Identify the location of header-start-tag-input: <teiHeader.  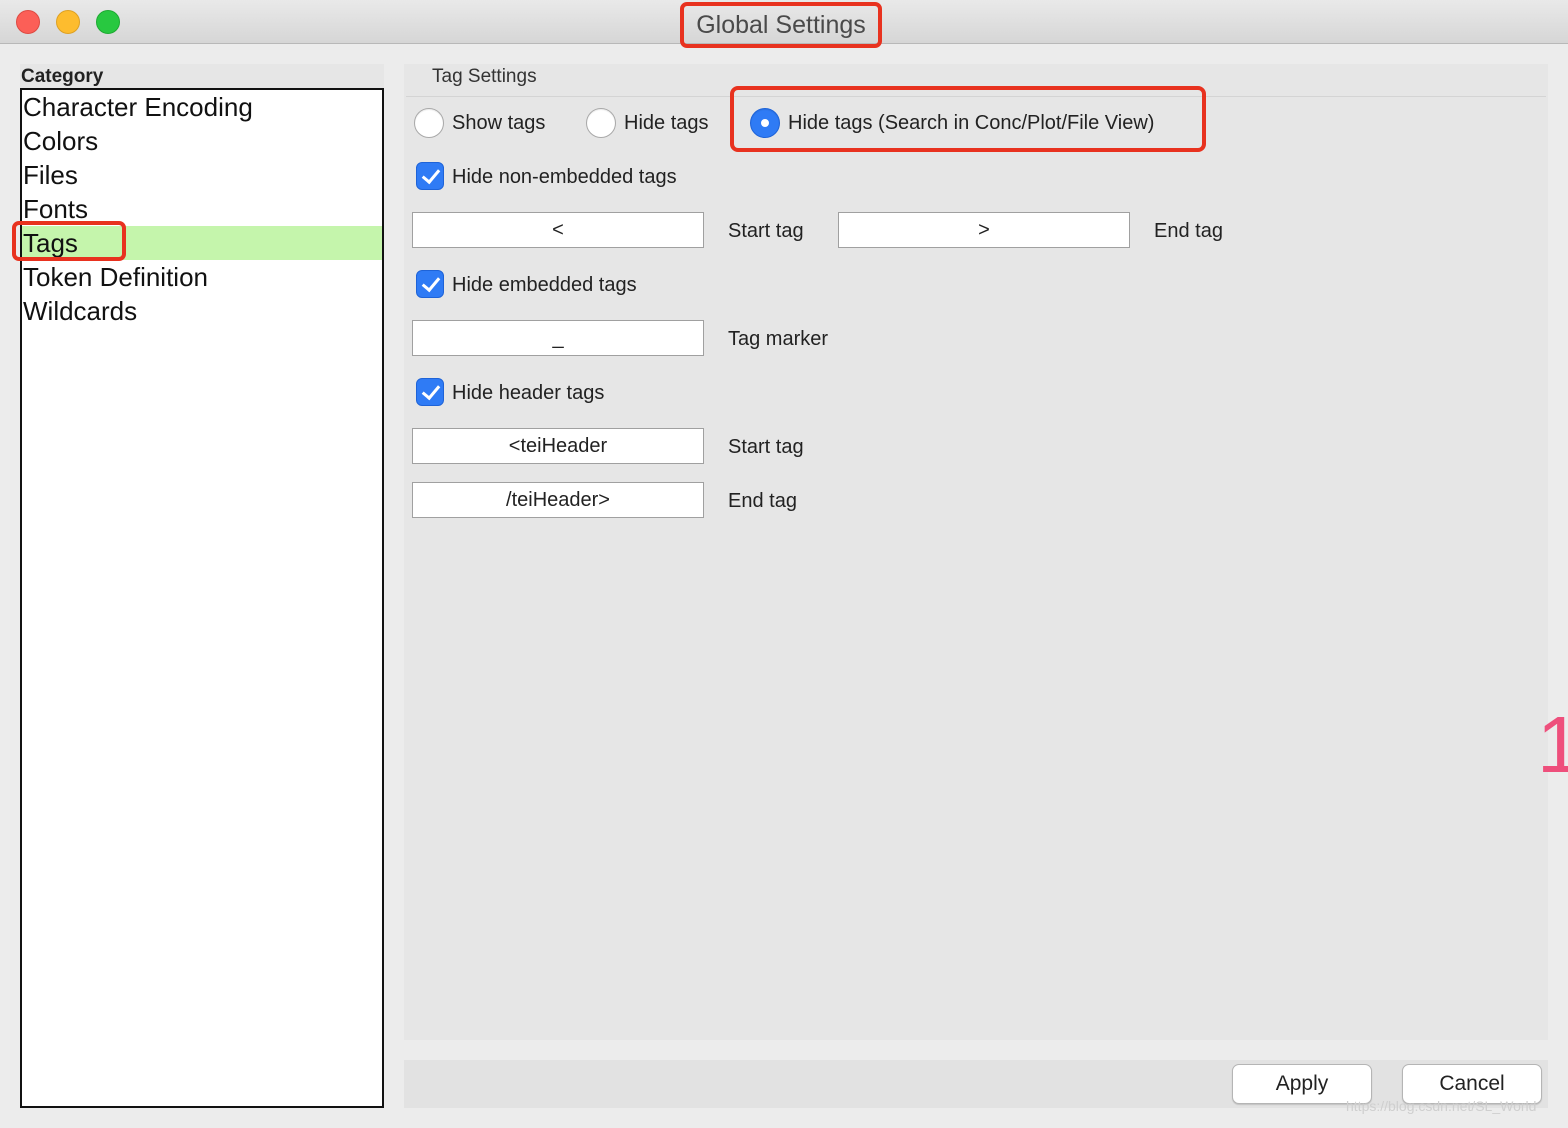
(558, 446).